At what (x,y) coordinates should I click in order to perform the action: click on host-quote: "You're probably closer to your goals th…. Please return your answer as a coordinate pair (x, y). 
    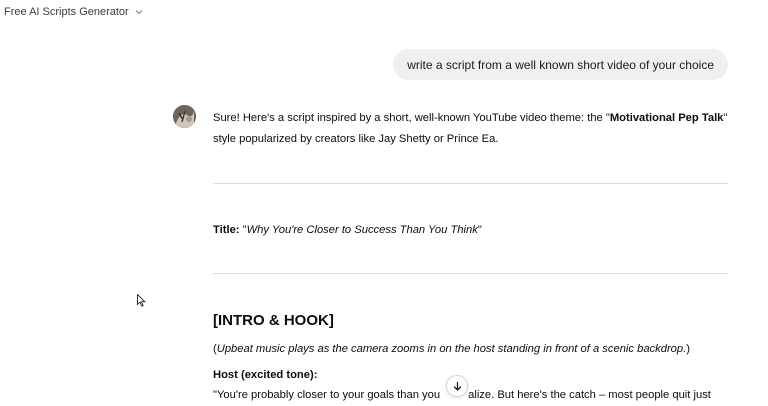
    Looking at the image, I should click on (470, 395).